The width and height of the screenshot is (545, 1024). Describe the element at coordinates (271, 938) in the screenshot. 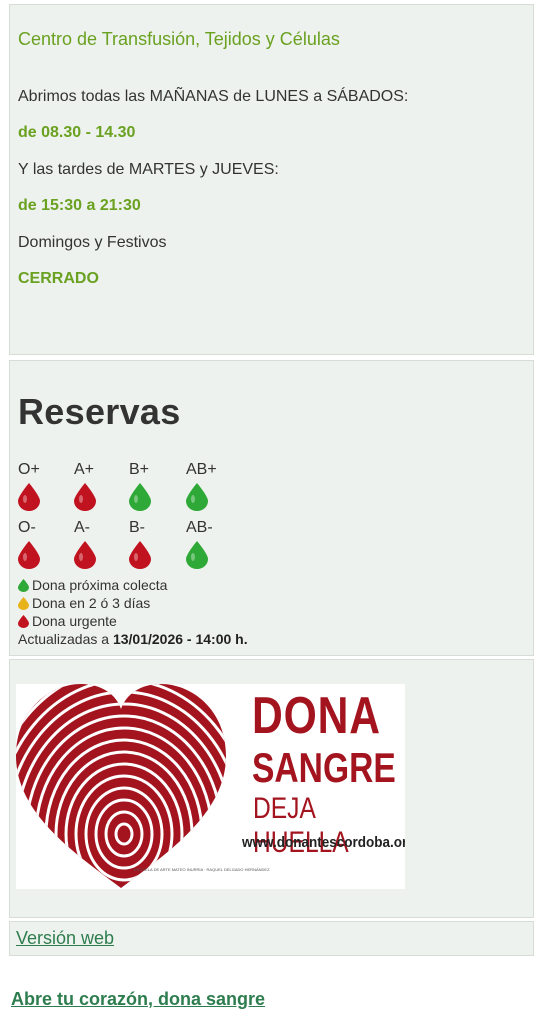

I see `web-version-panel: Versión web` at that location.